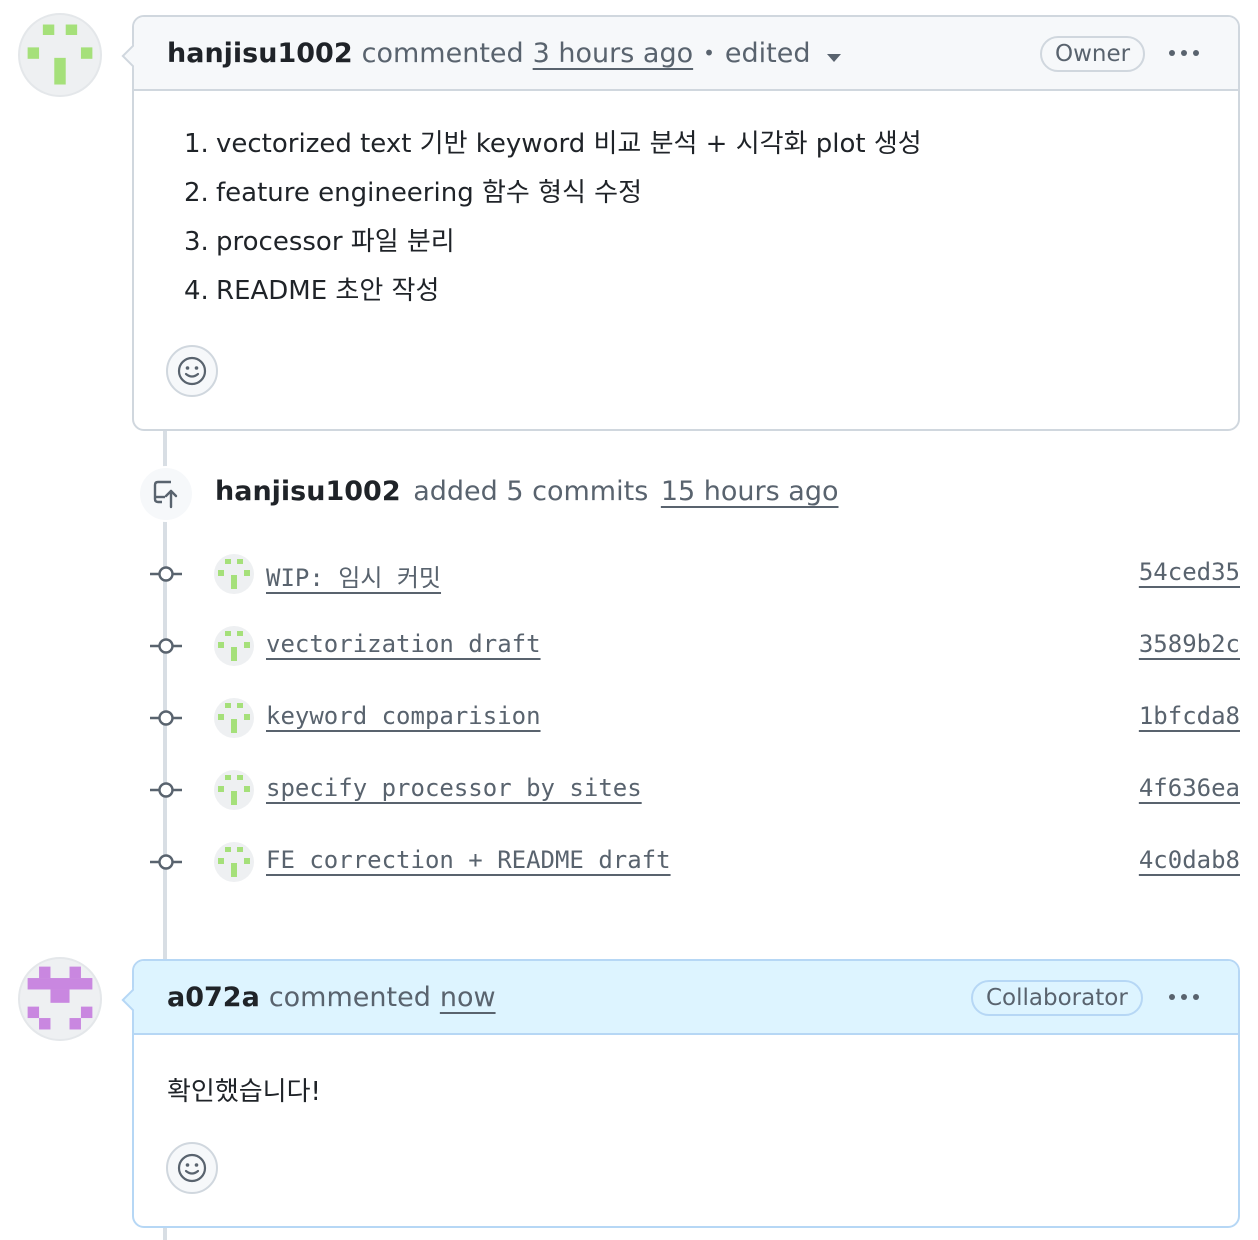  What do you see at coordinates (1189, 860) in the screenshot?
I see `commit-sha-link: 4c0dab8` at bounding box center [1189, 860].